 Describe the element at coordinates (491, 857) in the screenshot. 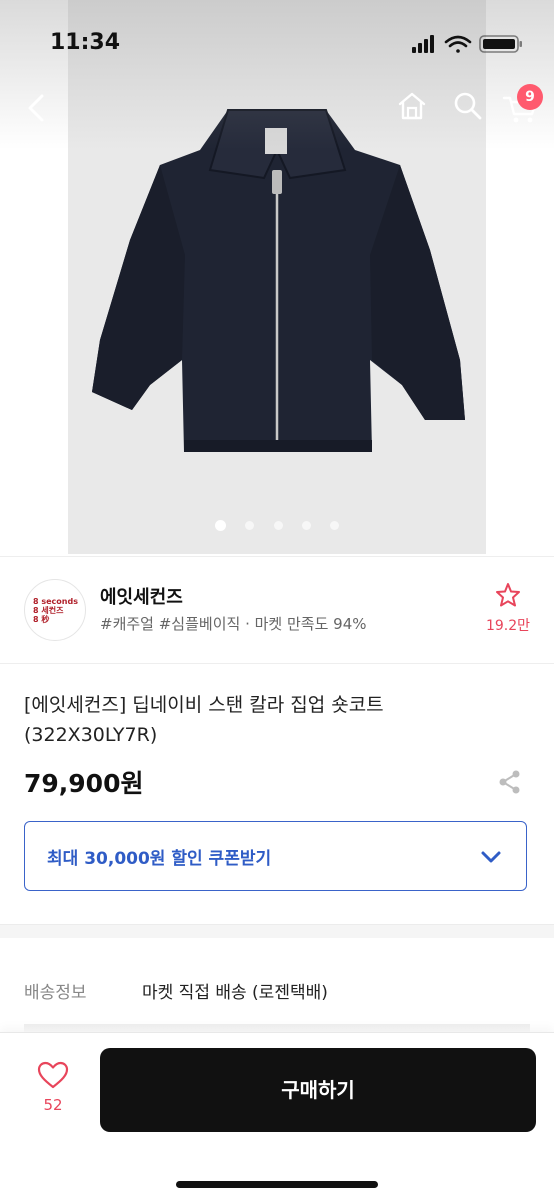

I see `chevron-down-icon` at that location.